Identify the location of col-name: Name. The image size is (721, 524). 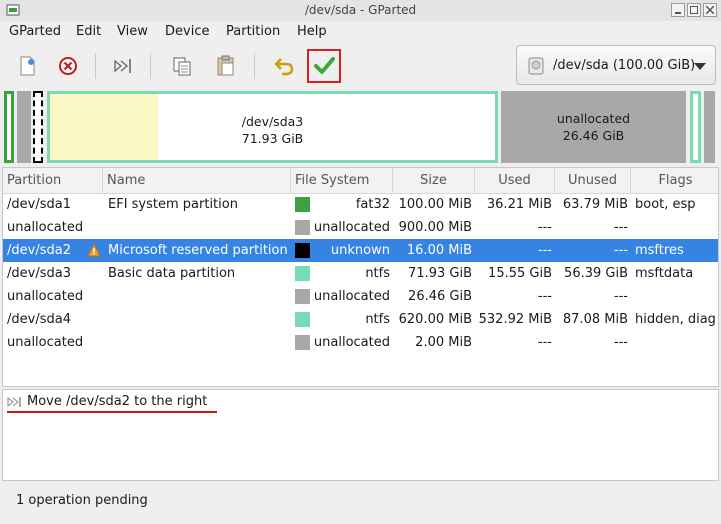
(197, 180).